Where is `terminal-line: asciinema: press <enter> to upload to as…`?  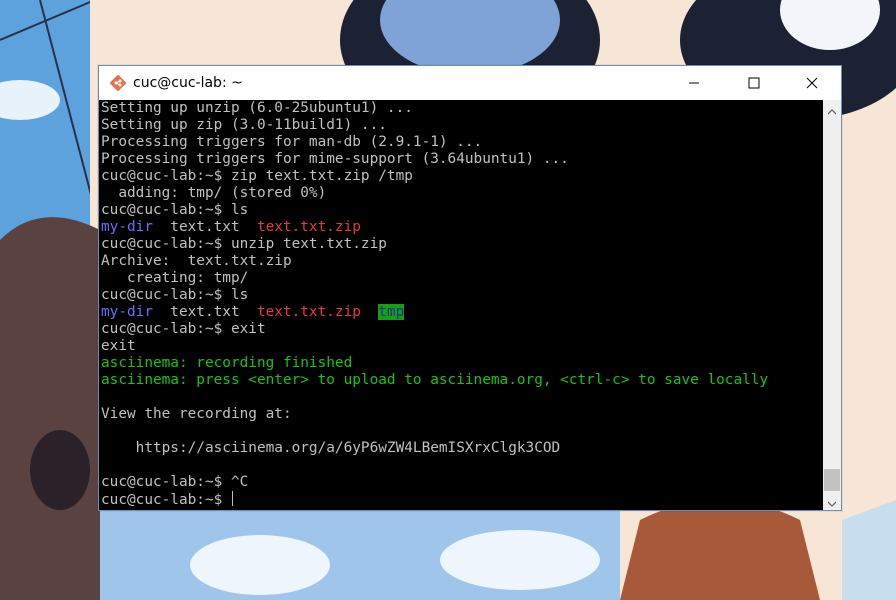 terminal-line: asciinema: press <enter> to upload to as… is located at coordinates (434, 380).